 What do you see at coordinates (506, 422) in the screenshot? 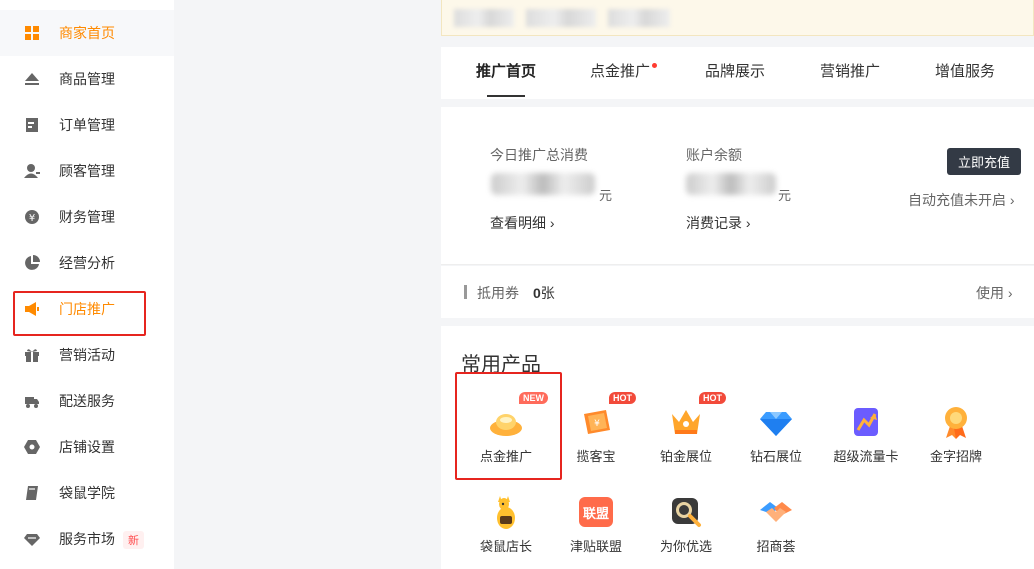
I see `gold-ingot-icon` at bounding box center [506, 422].